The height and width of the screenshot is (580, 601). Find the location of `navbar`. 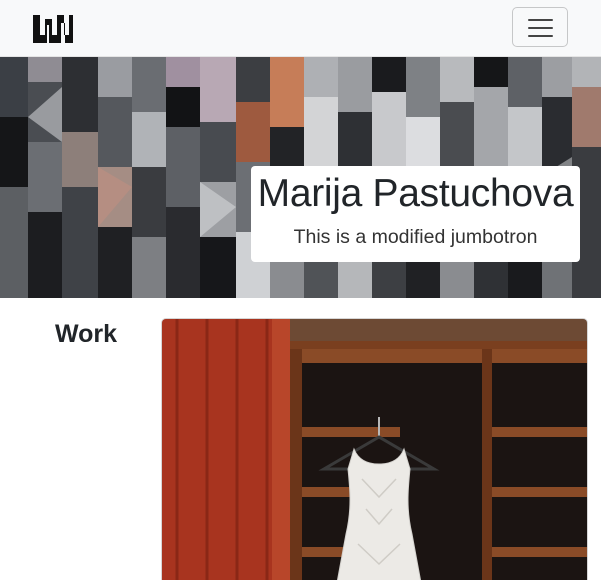

navbar is located at coordinates (300, 28).